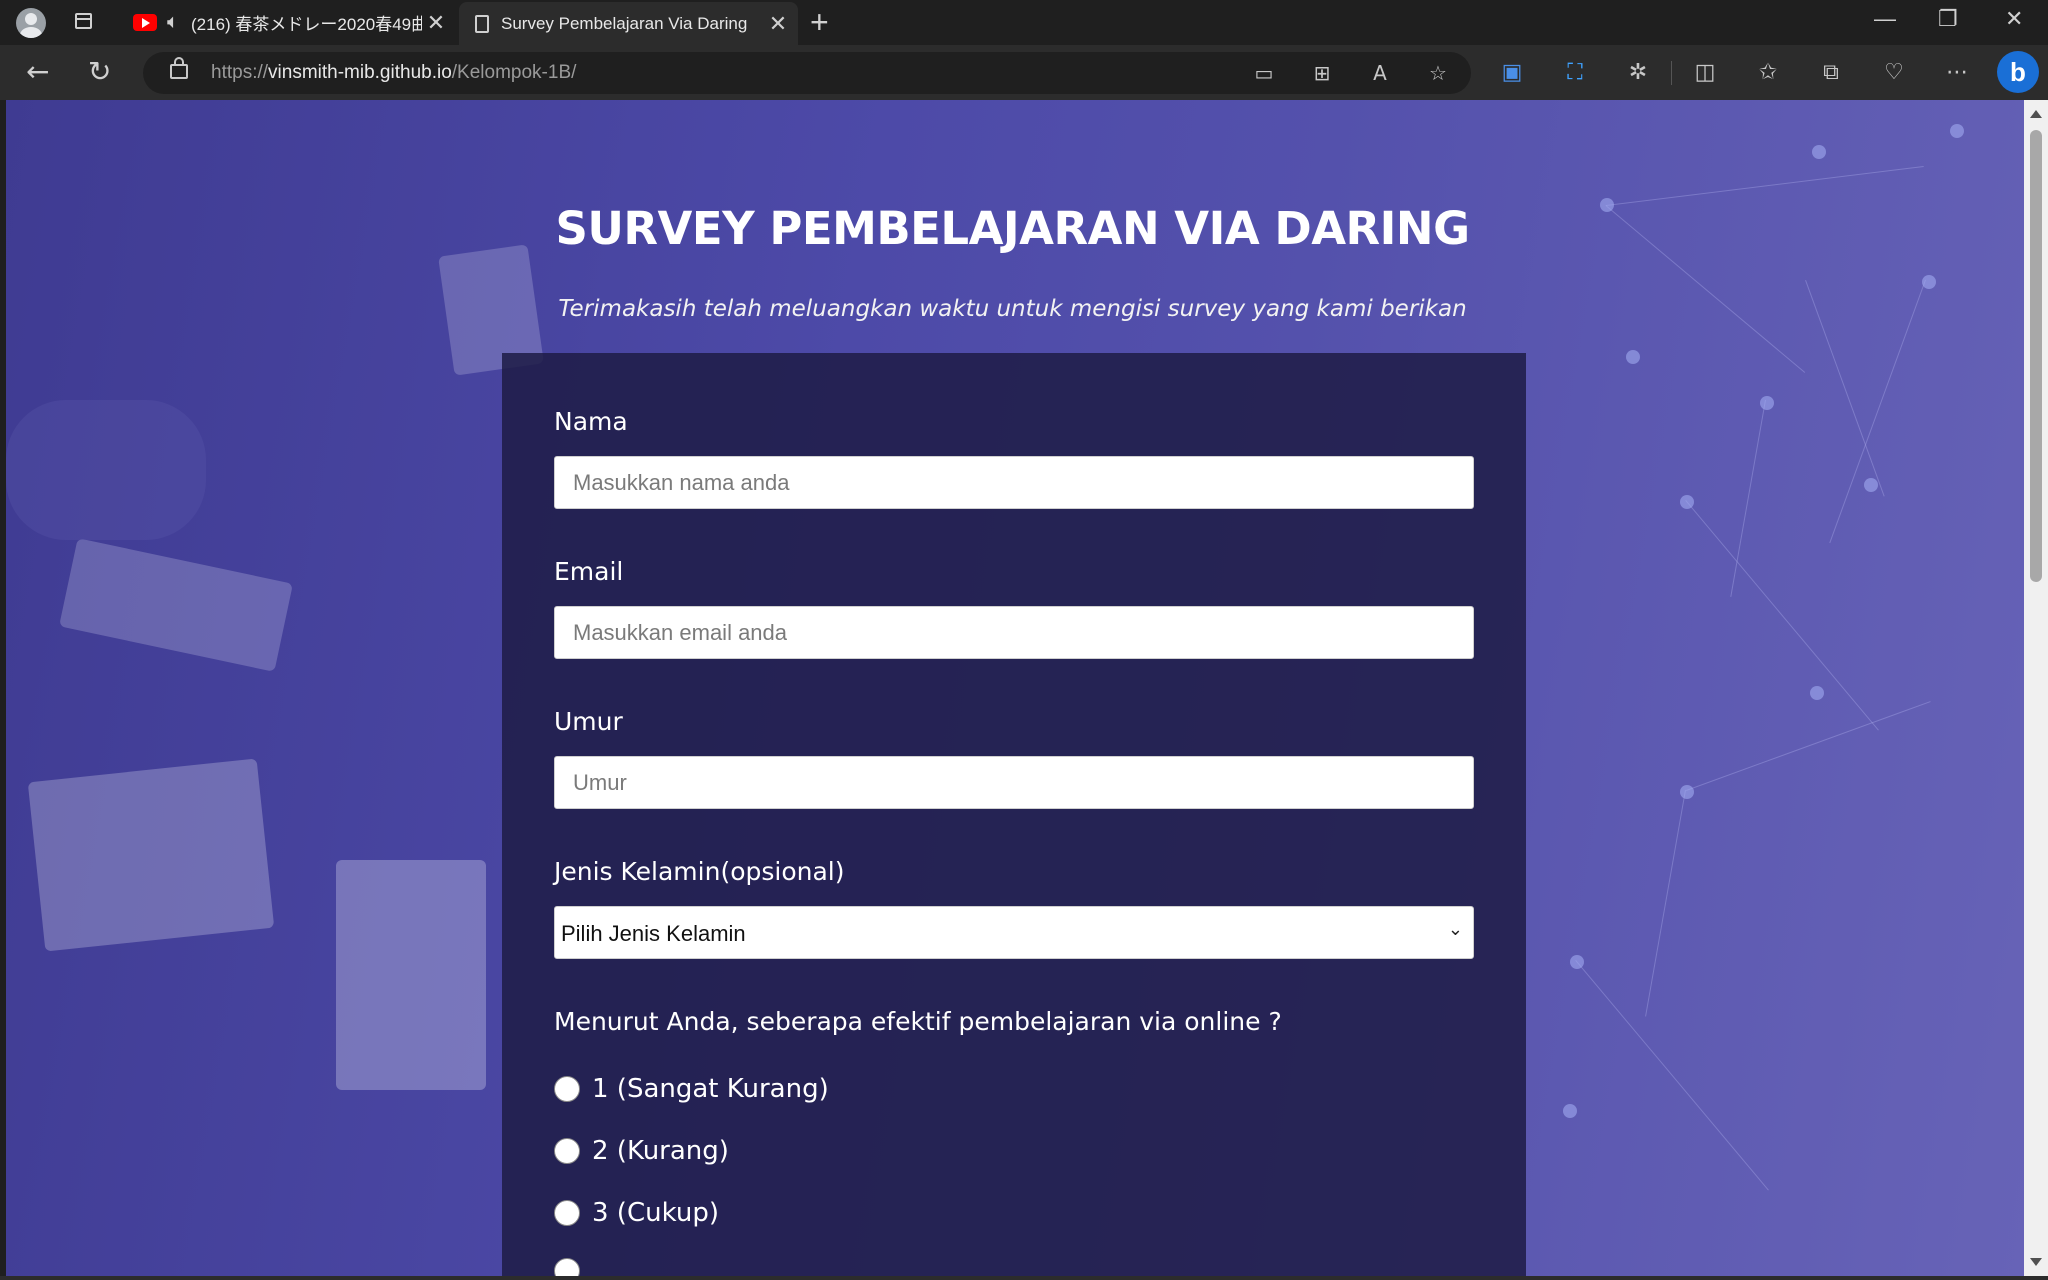 This screenshot has height=1280, width=2048. Describe the element at coordinates (591, 421) in the screenshot. I see `name-label: Nama` at that location.